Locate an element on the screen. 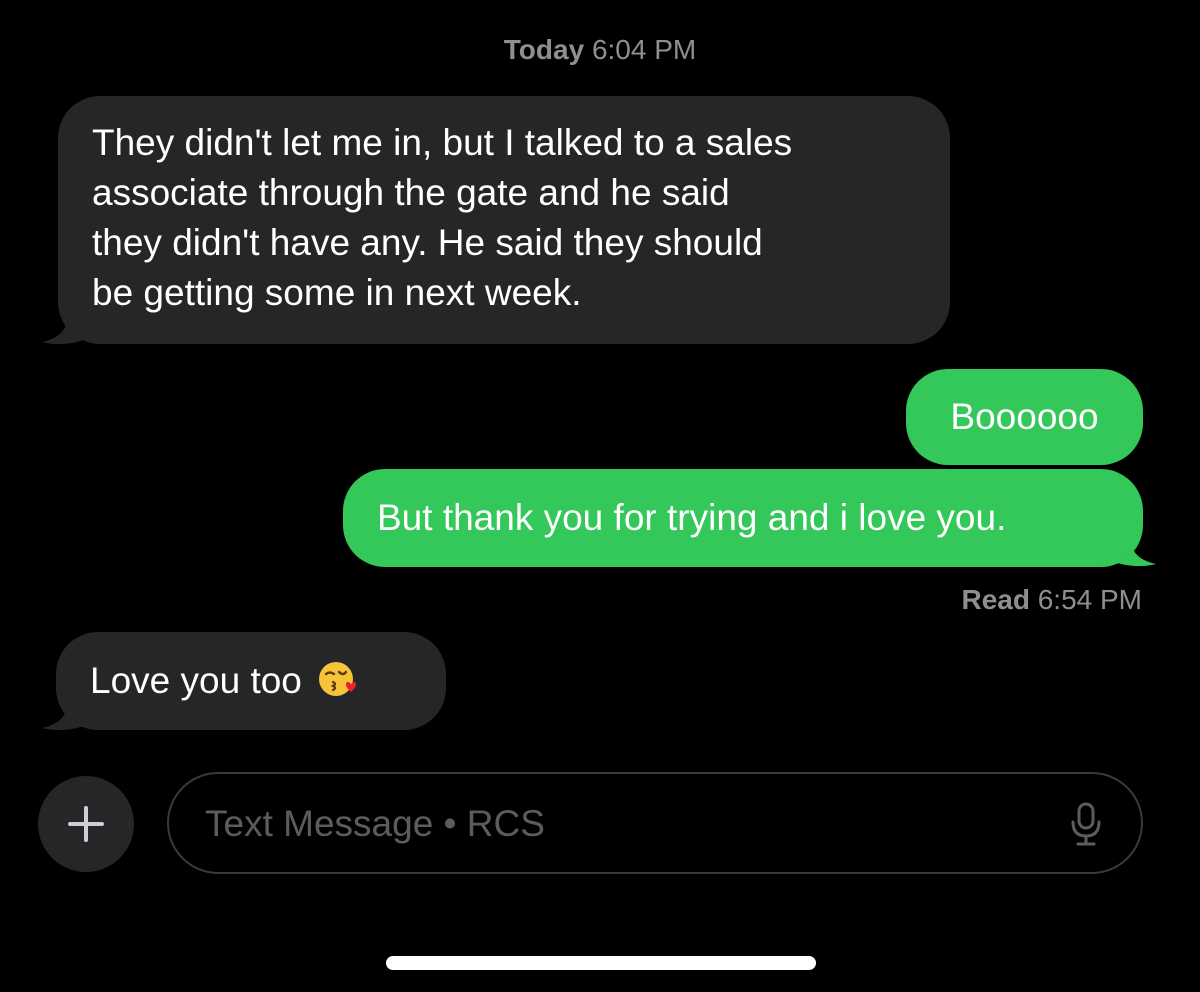 The height and width of the screenshot is (992, 1200). conversation-timestamp: Today 6:04 PM is located at coordinates (600, 50).